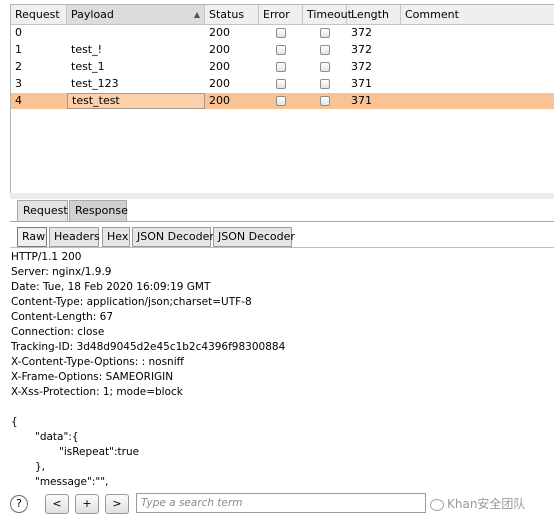 This screenshot has height=519, width=554. I want to click on table-row: 1 test_! 200 372, so click(282, 50).